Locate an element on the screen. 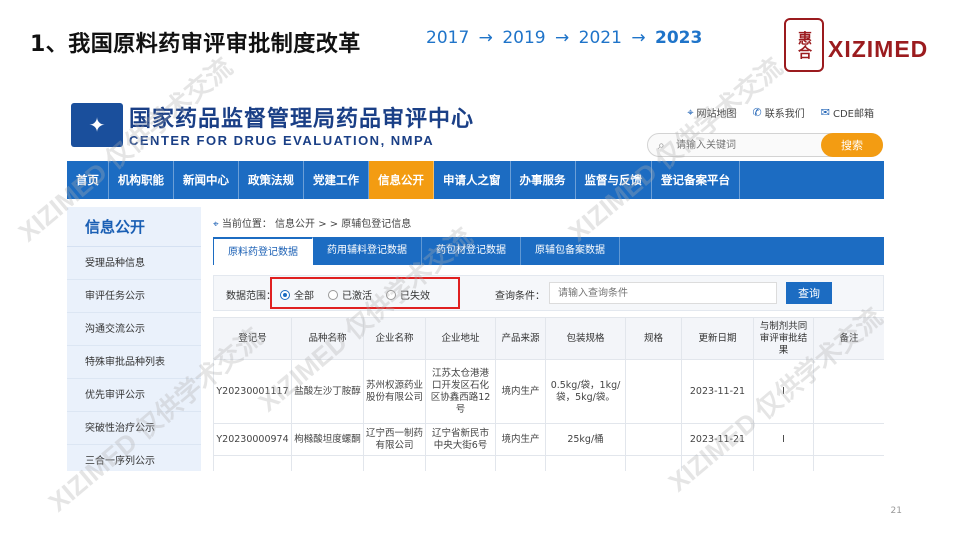  query-label: 查询条件： is located at coordinates (520, 296).